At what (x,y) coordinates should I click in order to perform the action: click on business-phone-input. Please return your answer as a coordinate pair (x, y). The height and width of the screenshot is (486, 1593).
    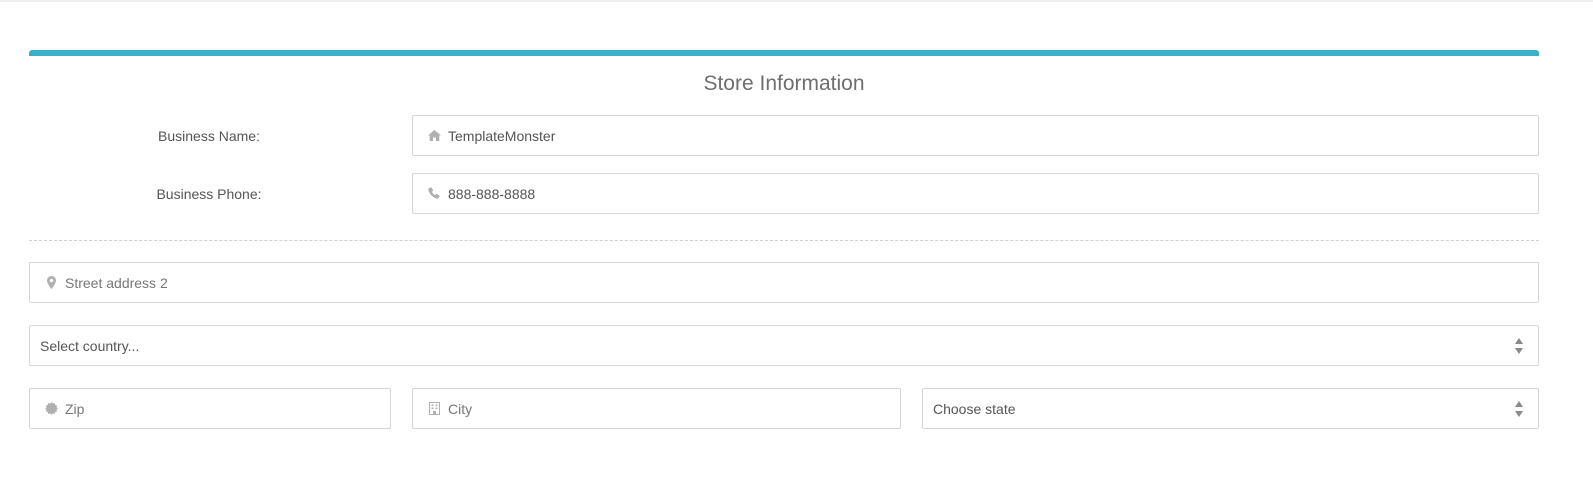
    Looking at the image, I should click on (988, 193).